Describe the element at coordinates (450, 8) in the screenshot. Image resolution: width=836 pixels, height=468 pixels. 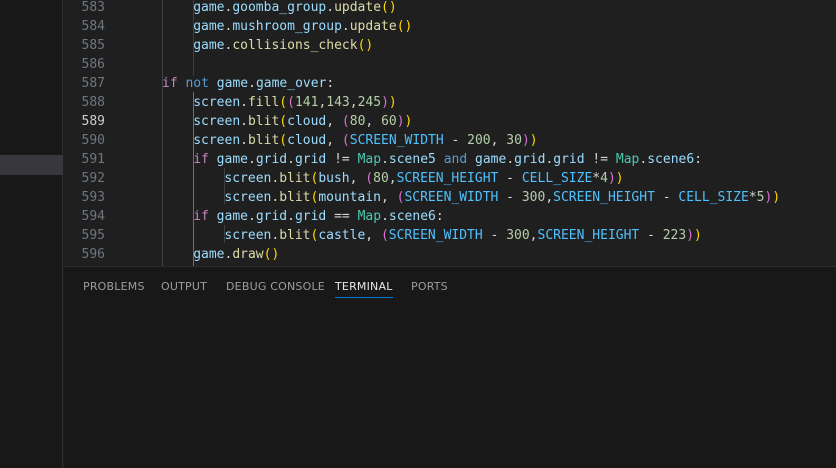
I see `code-line: 583 game.goomba_group.update()` at that location.